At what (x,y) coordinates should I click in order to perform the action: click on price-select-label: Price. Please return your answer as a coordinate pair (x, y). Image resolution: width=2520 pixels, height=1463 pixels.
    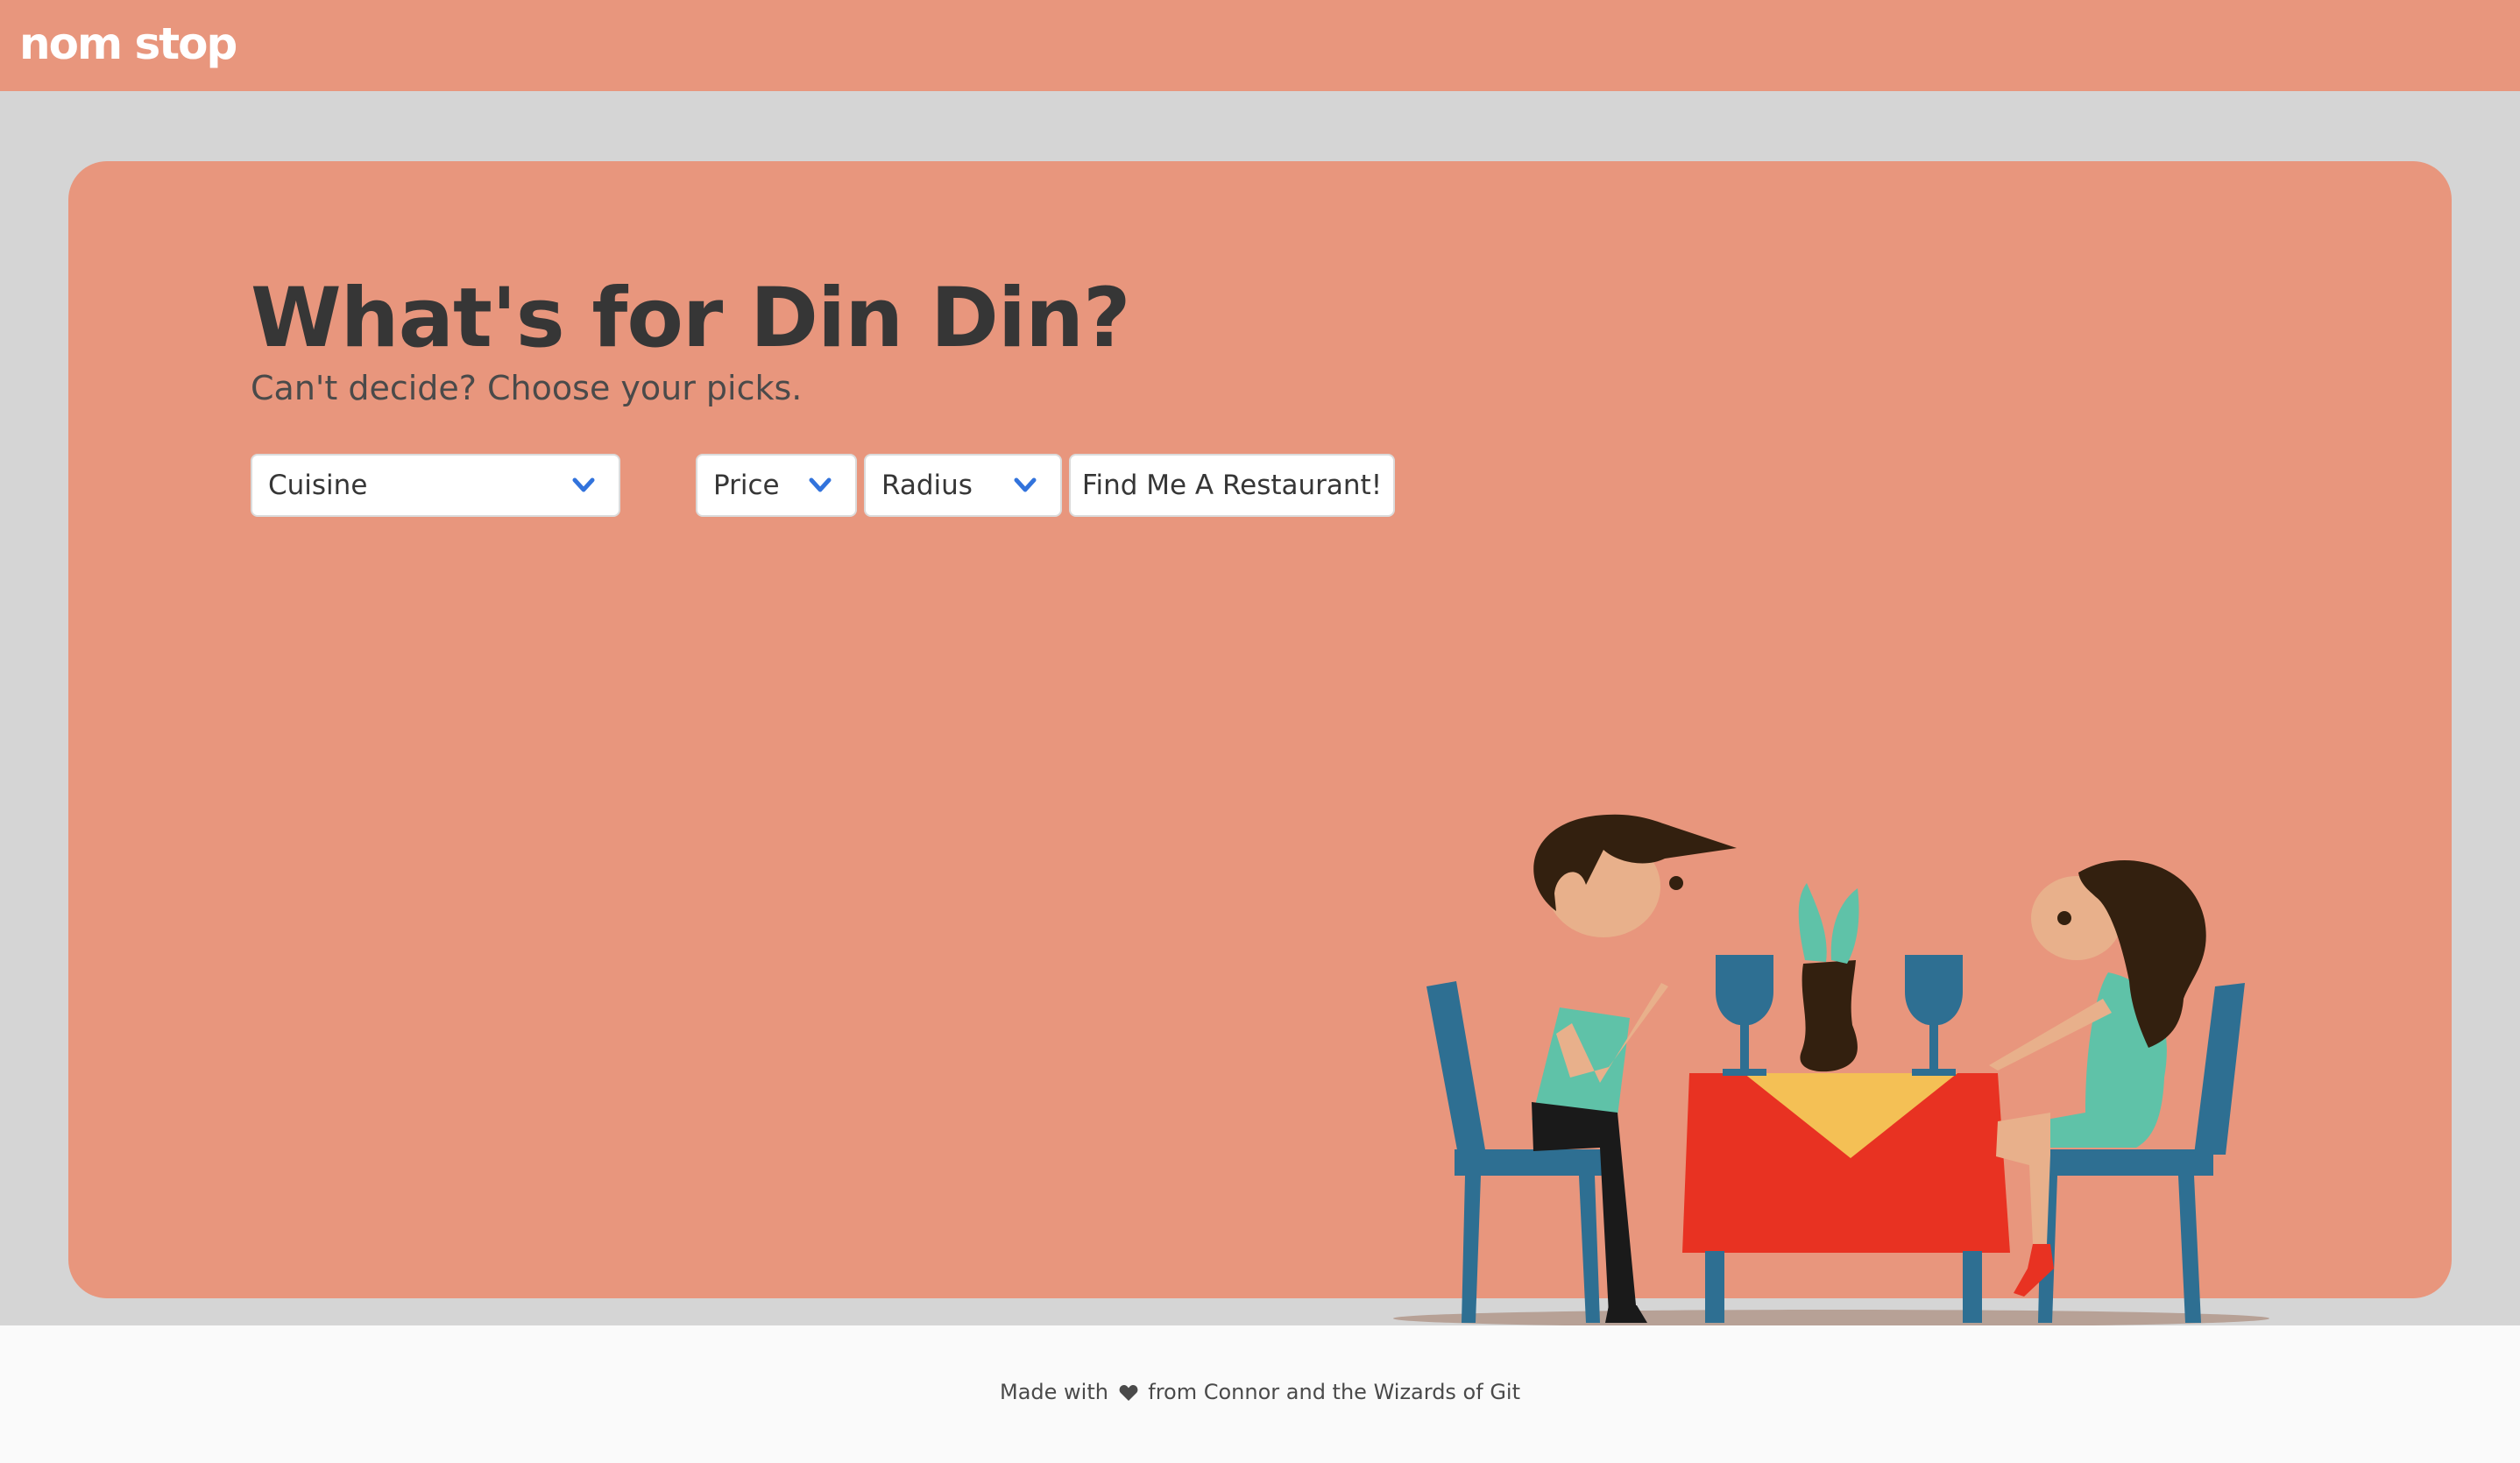
    Looking at the image, I should click on (746, 486).